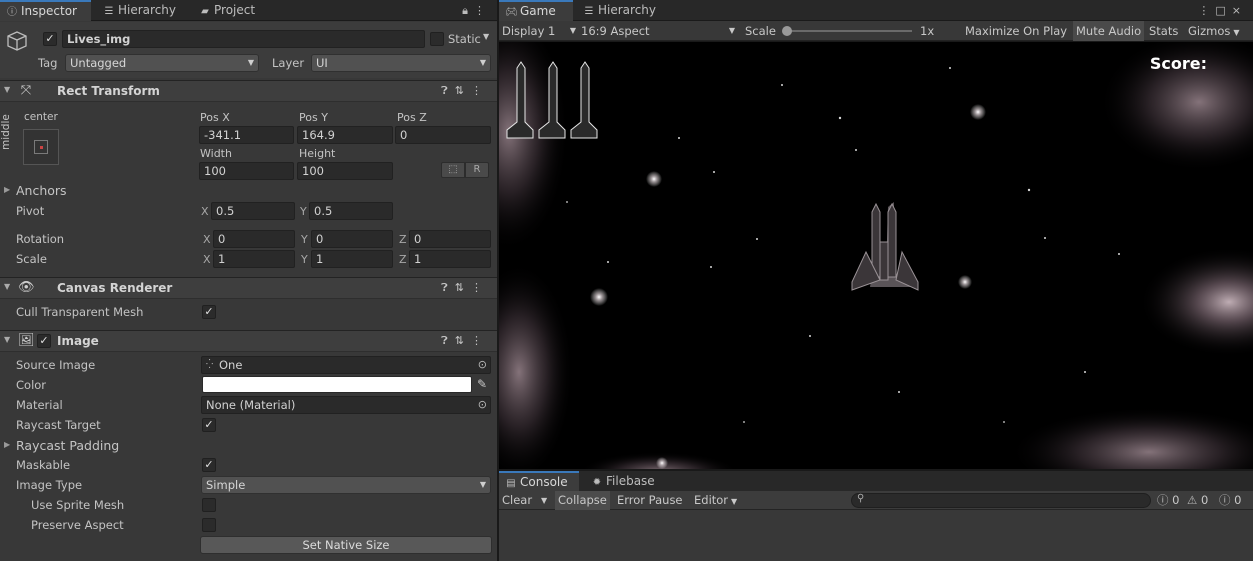 The width and height of the screenshot is (1253, 561). What do you see at coordinates (401, 63) in the screenshot?
I see `layer-dropdown: UI ▼` at bounding box center [401, 63].